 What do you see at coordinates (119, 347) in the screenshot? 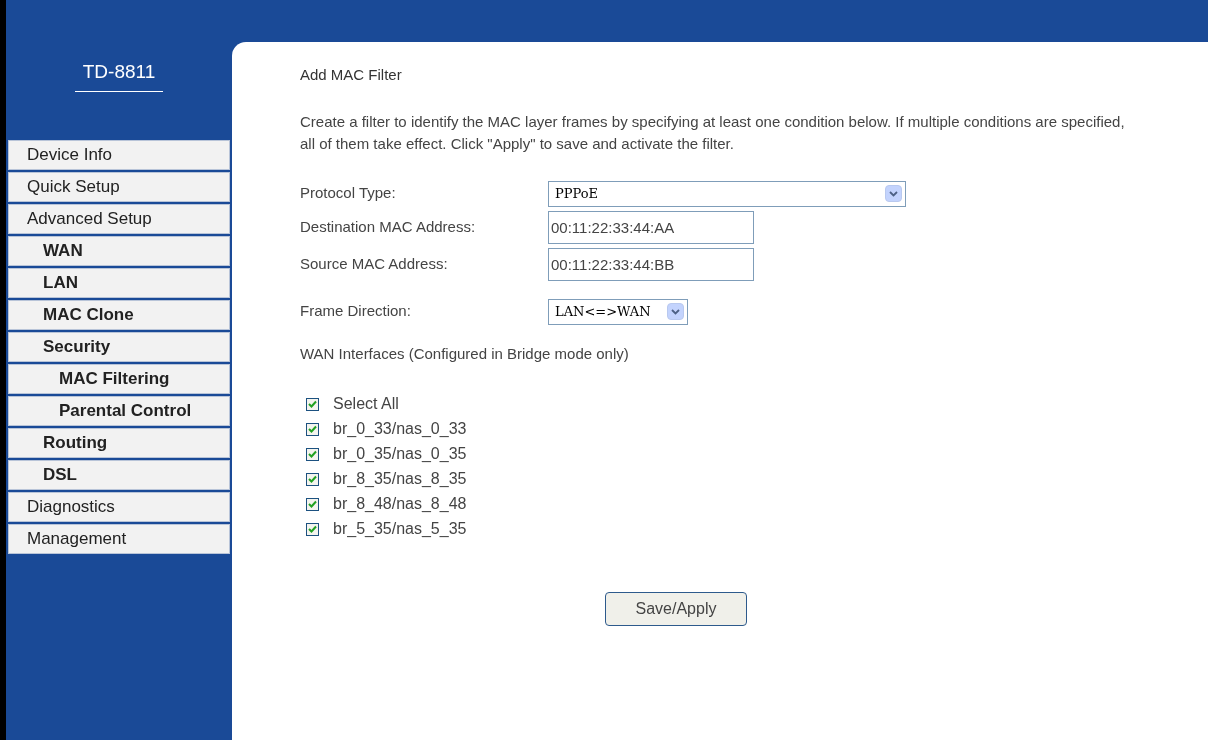
I see `sidebar-item: Security` at bounding box center [119, 347].